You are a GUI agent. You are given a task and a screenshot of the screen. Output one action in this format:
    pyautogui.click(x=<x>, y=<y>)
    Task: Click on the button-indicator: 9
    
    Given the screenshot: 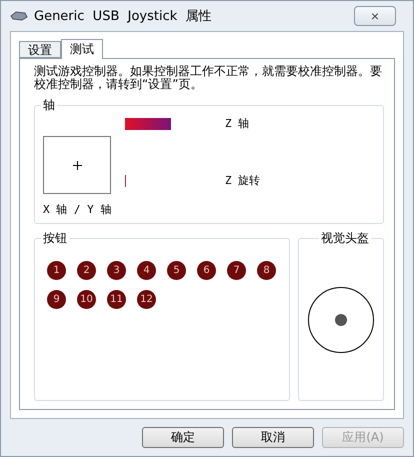 What is the action you would take?
    pyautogui.click(x=56, y=299)
    